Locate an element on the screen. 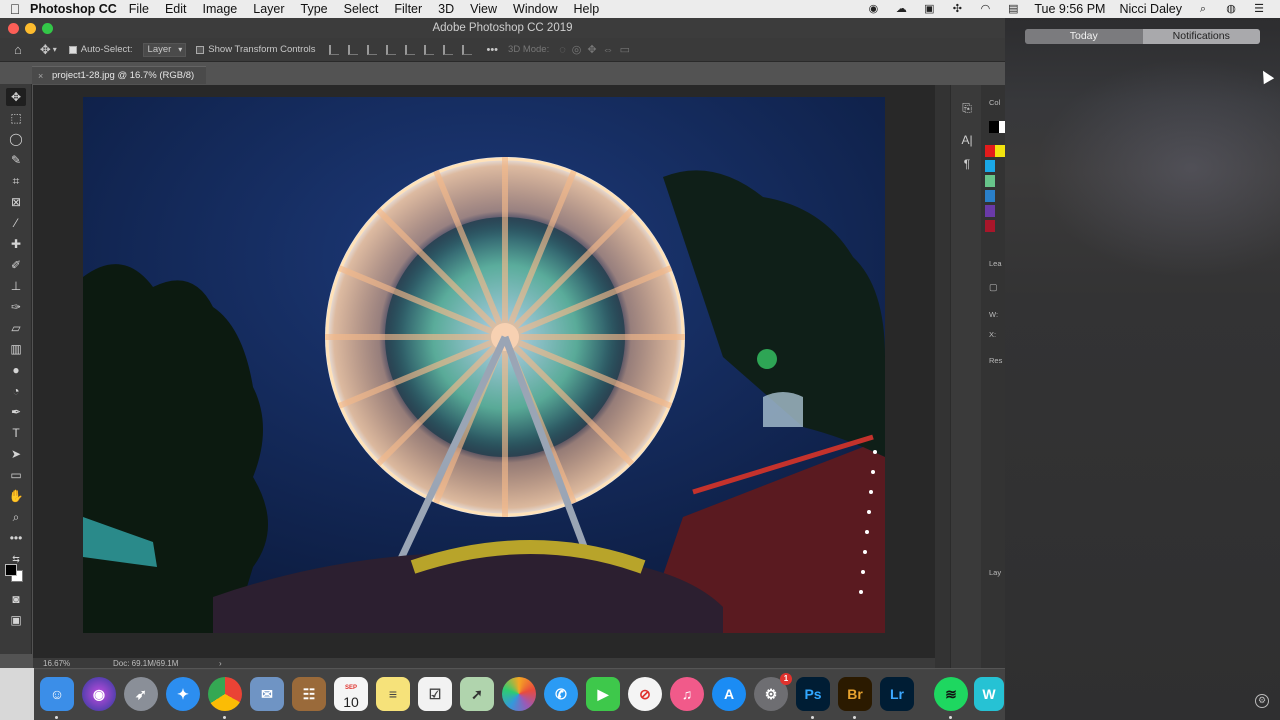  align-left-icon is located at coordinates (334, 49).